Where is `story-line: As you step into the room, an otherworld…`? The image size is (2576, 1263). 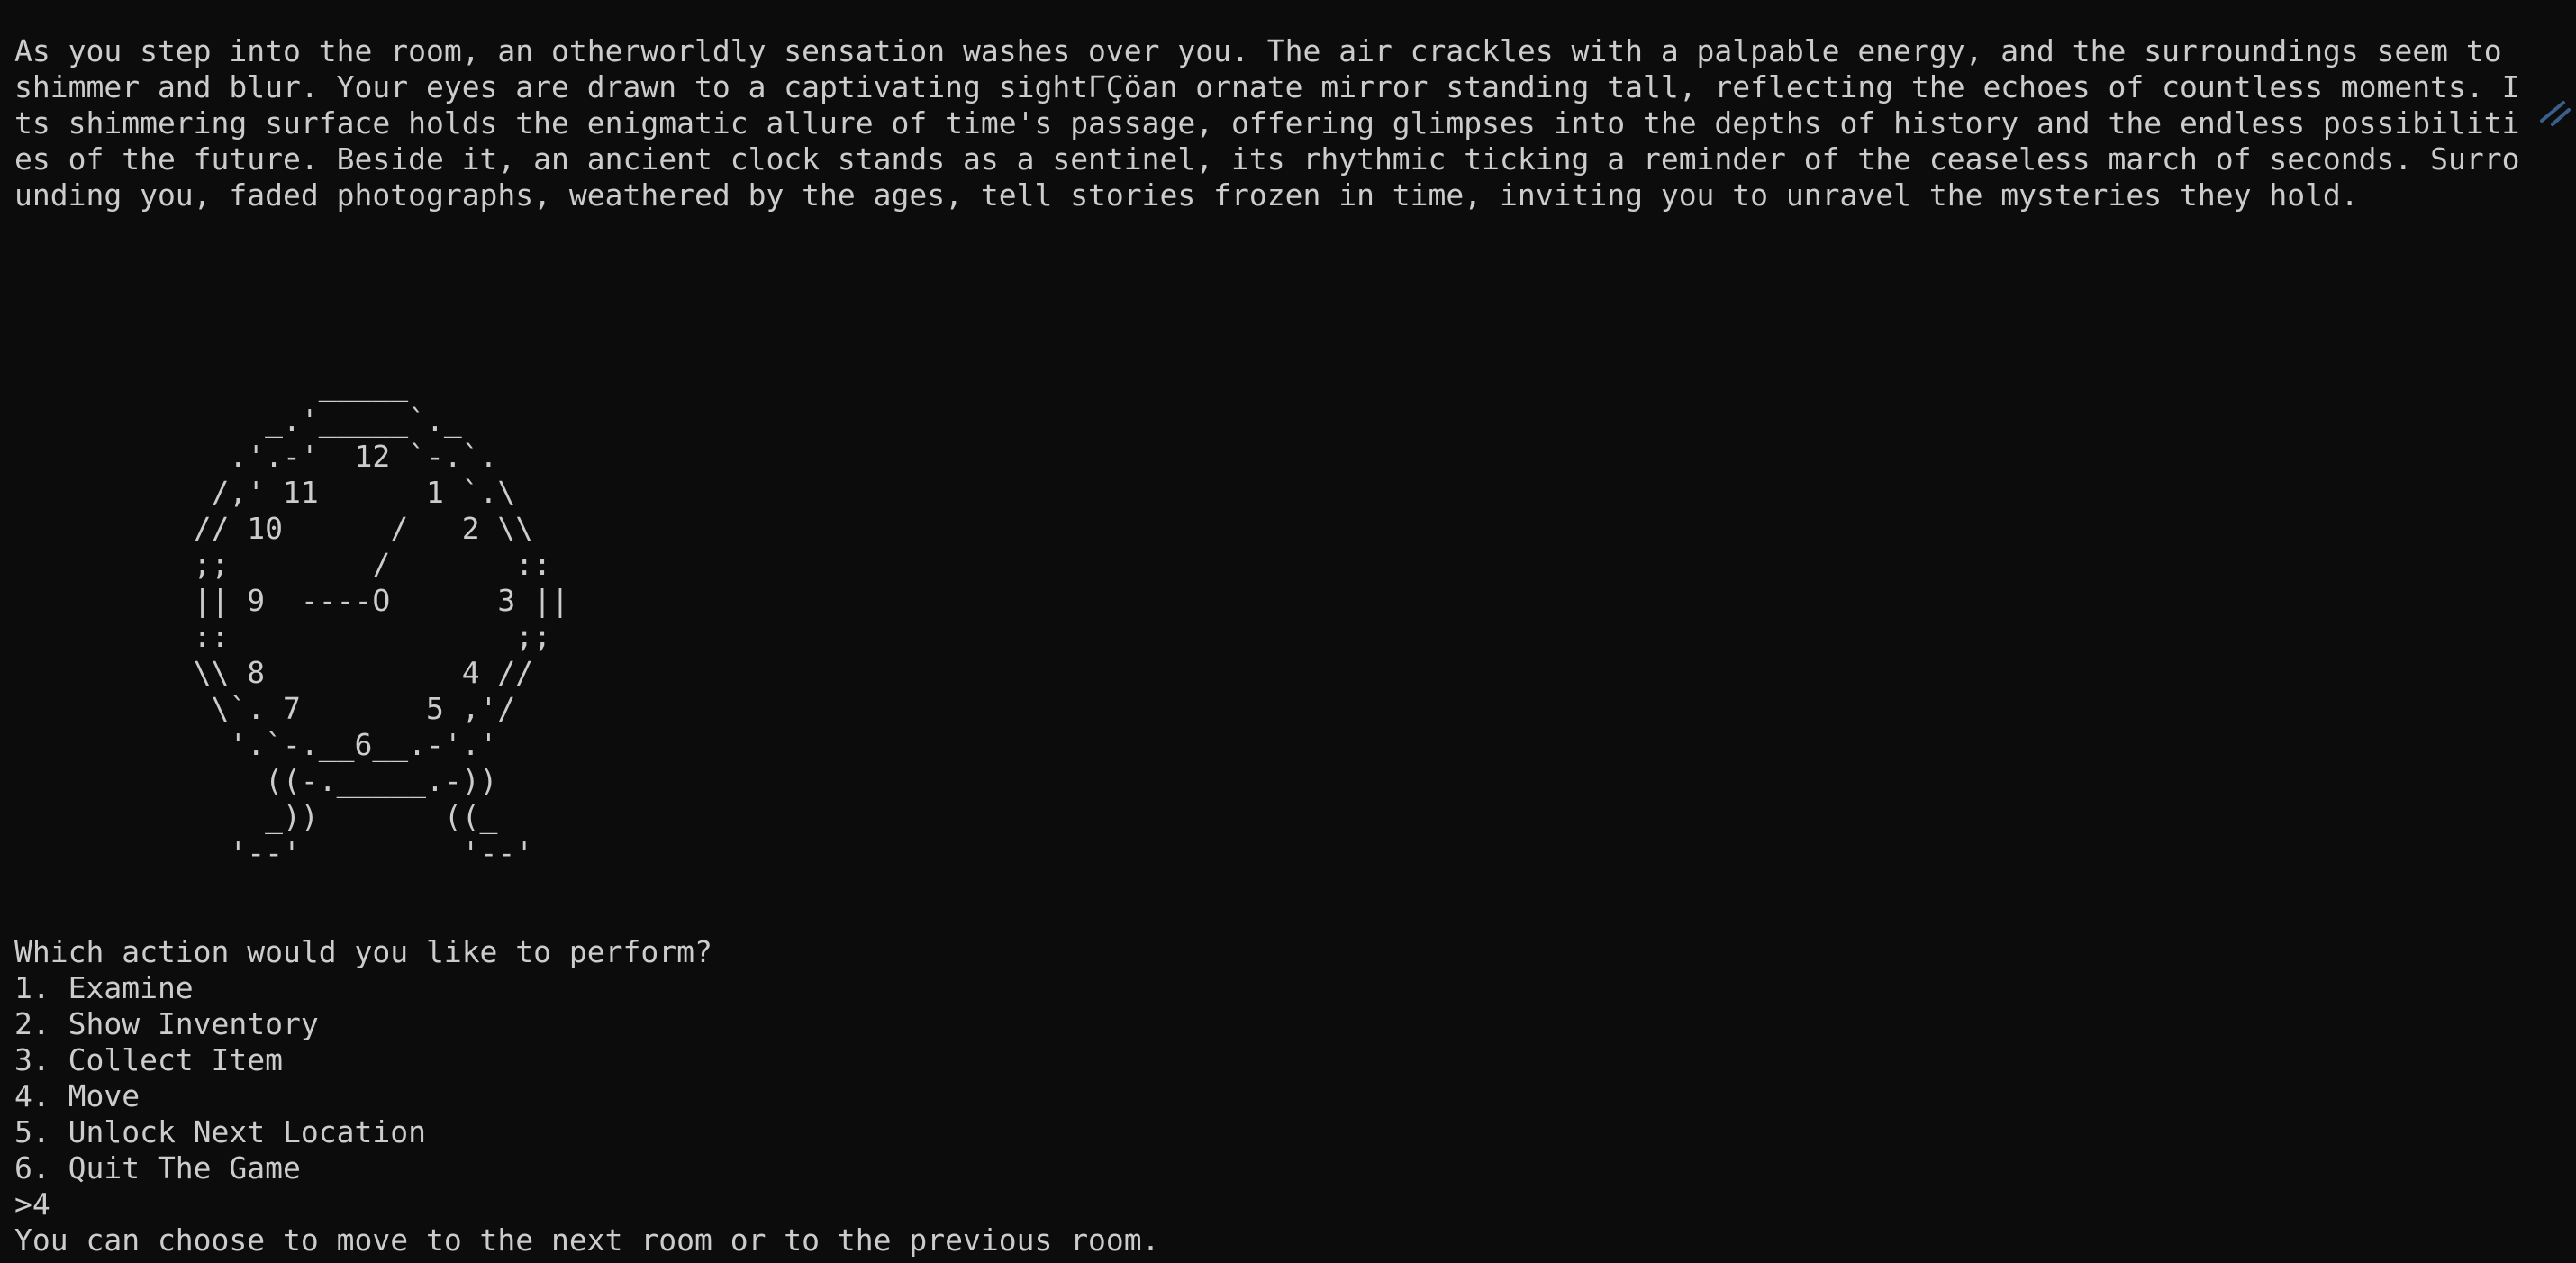
story-line: As you step into the room, an otherworld… is located at coordinates (1258, 50).